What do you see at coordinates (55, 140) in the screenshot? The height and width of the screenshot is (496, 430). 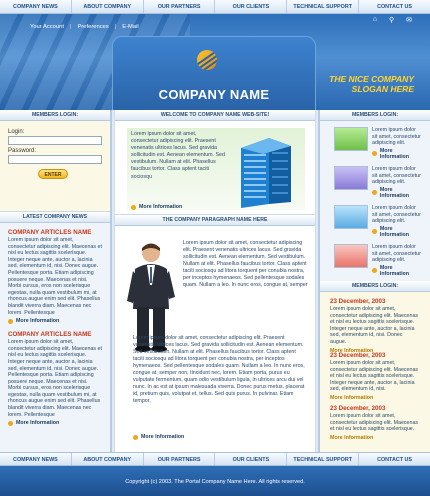 I see `login-input` at bounding box center [55, 140].